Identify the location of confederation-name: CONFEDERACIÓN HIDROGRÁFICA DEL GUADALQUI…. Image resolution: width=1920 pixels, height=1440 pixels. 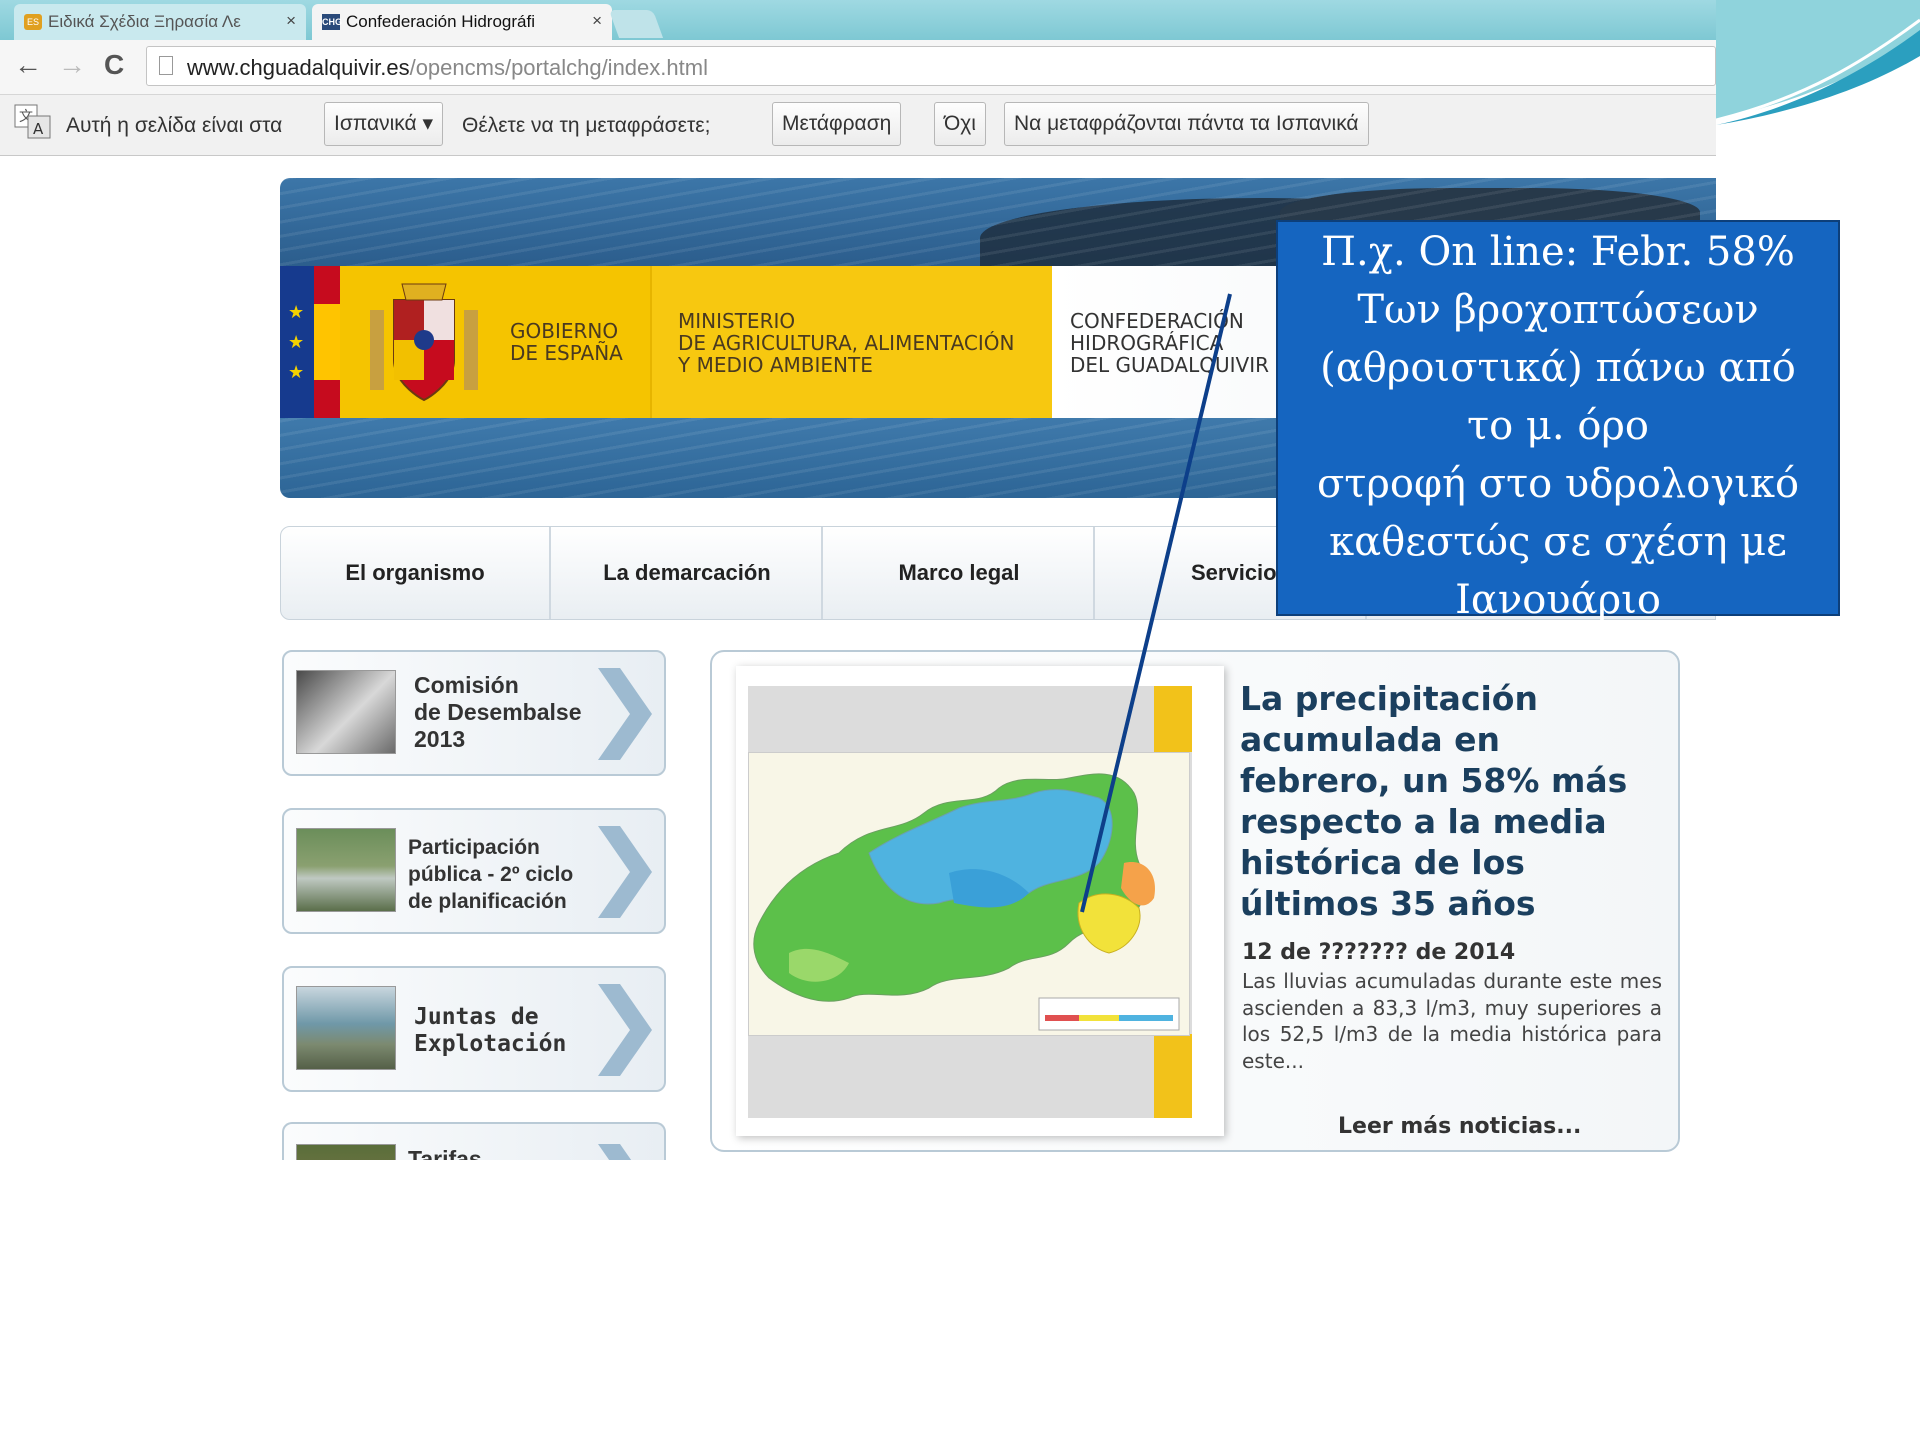
(1169, 343).